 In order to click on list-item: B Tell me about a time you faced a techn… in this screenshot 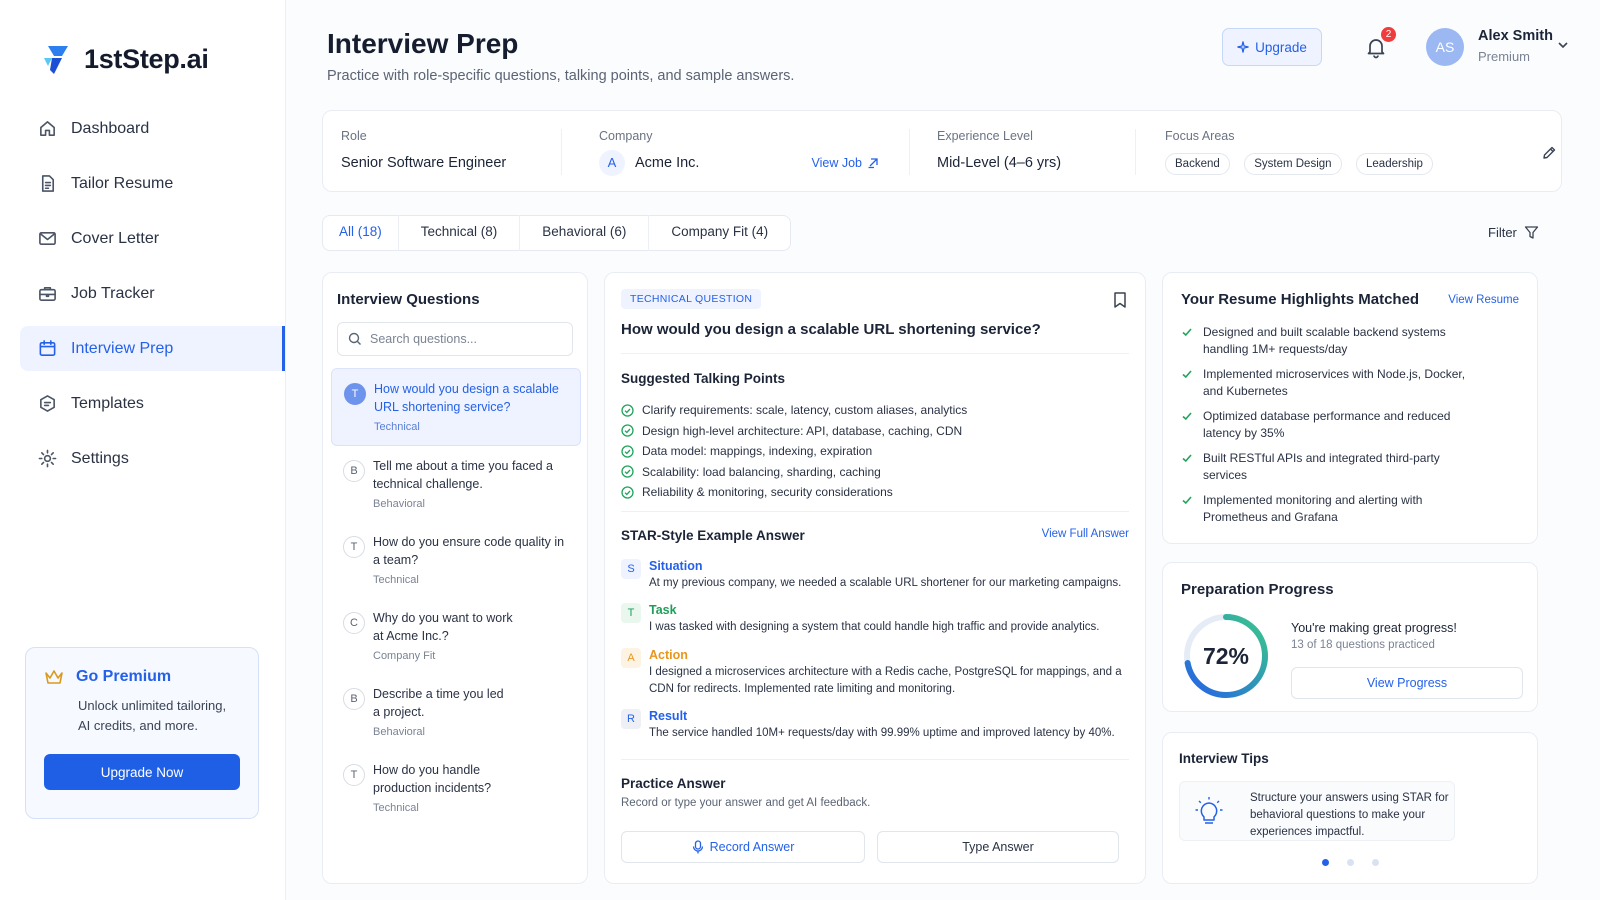, I will do `click(456, 484)`.